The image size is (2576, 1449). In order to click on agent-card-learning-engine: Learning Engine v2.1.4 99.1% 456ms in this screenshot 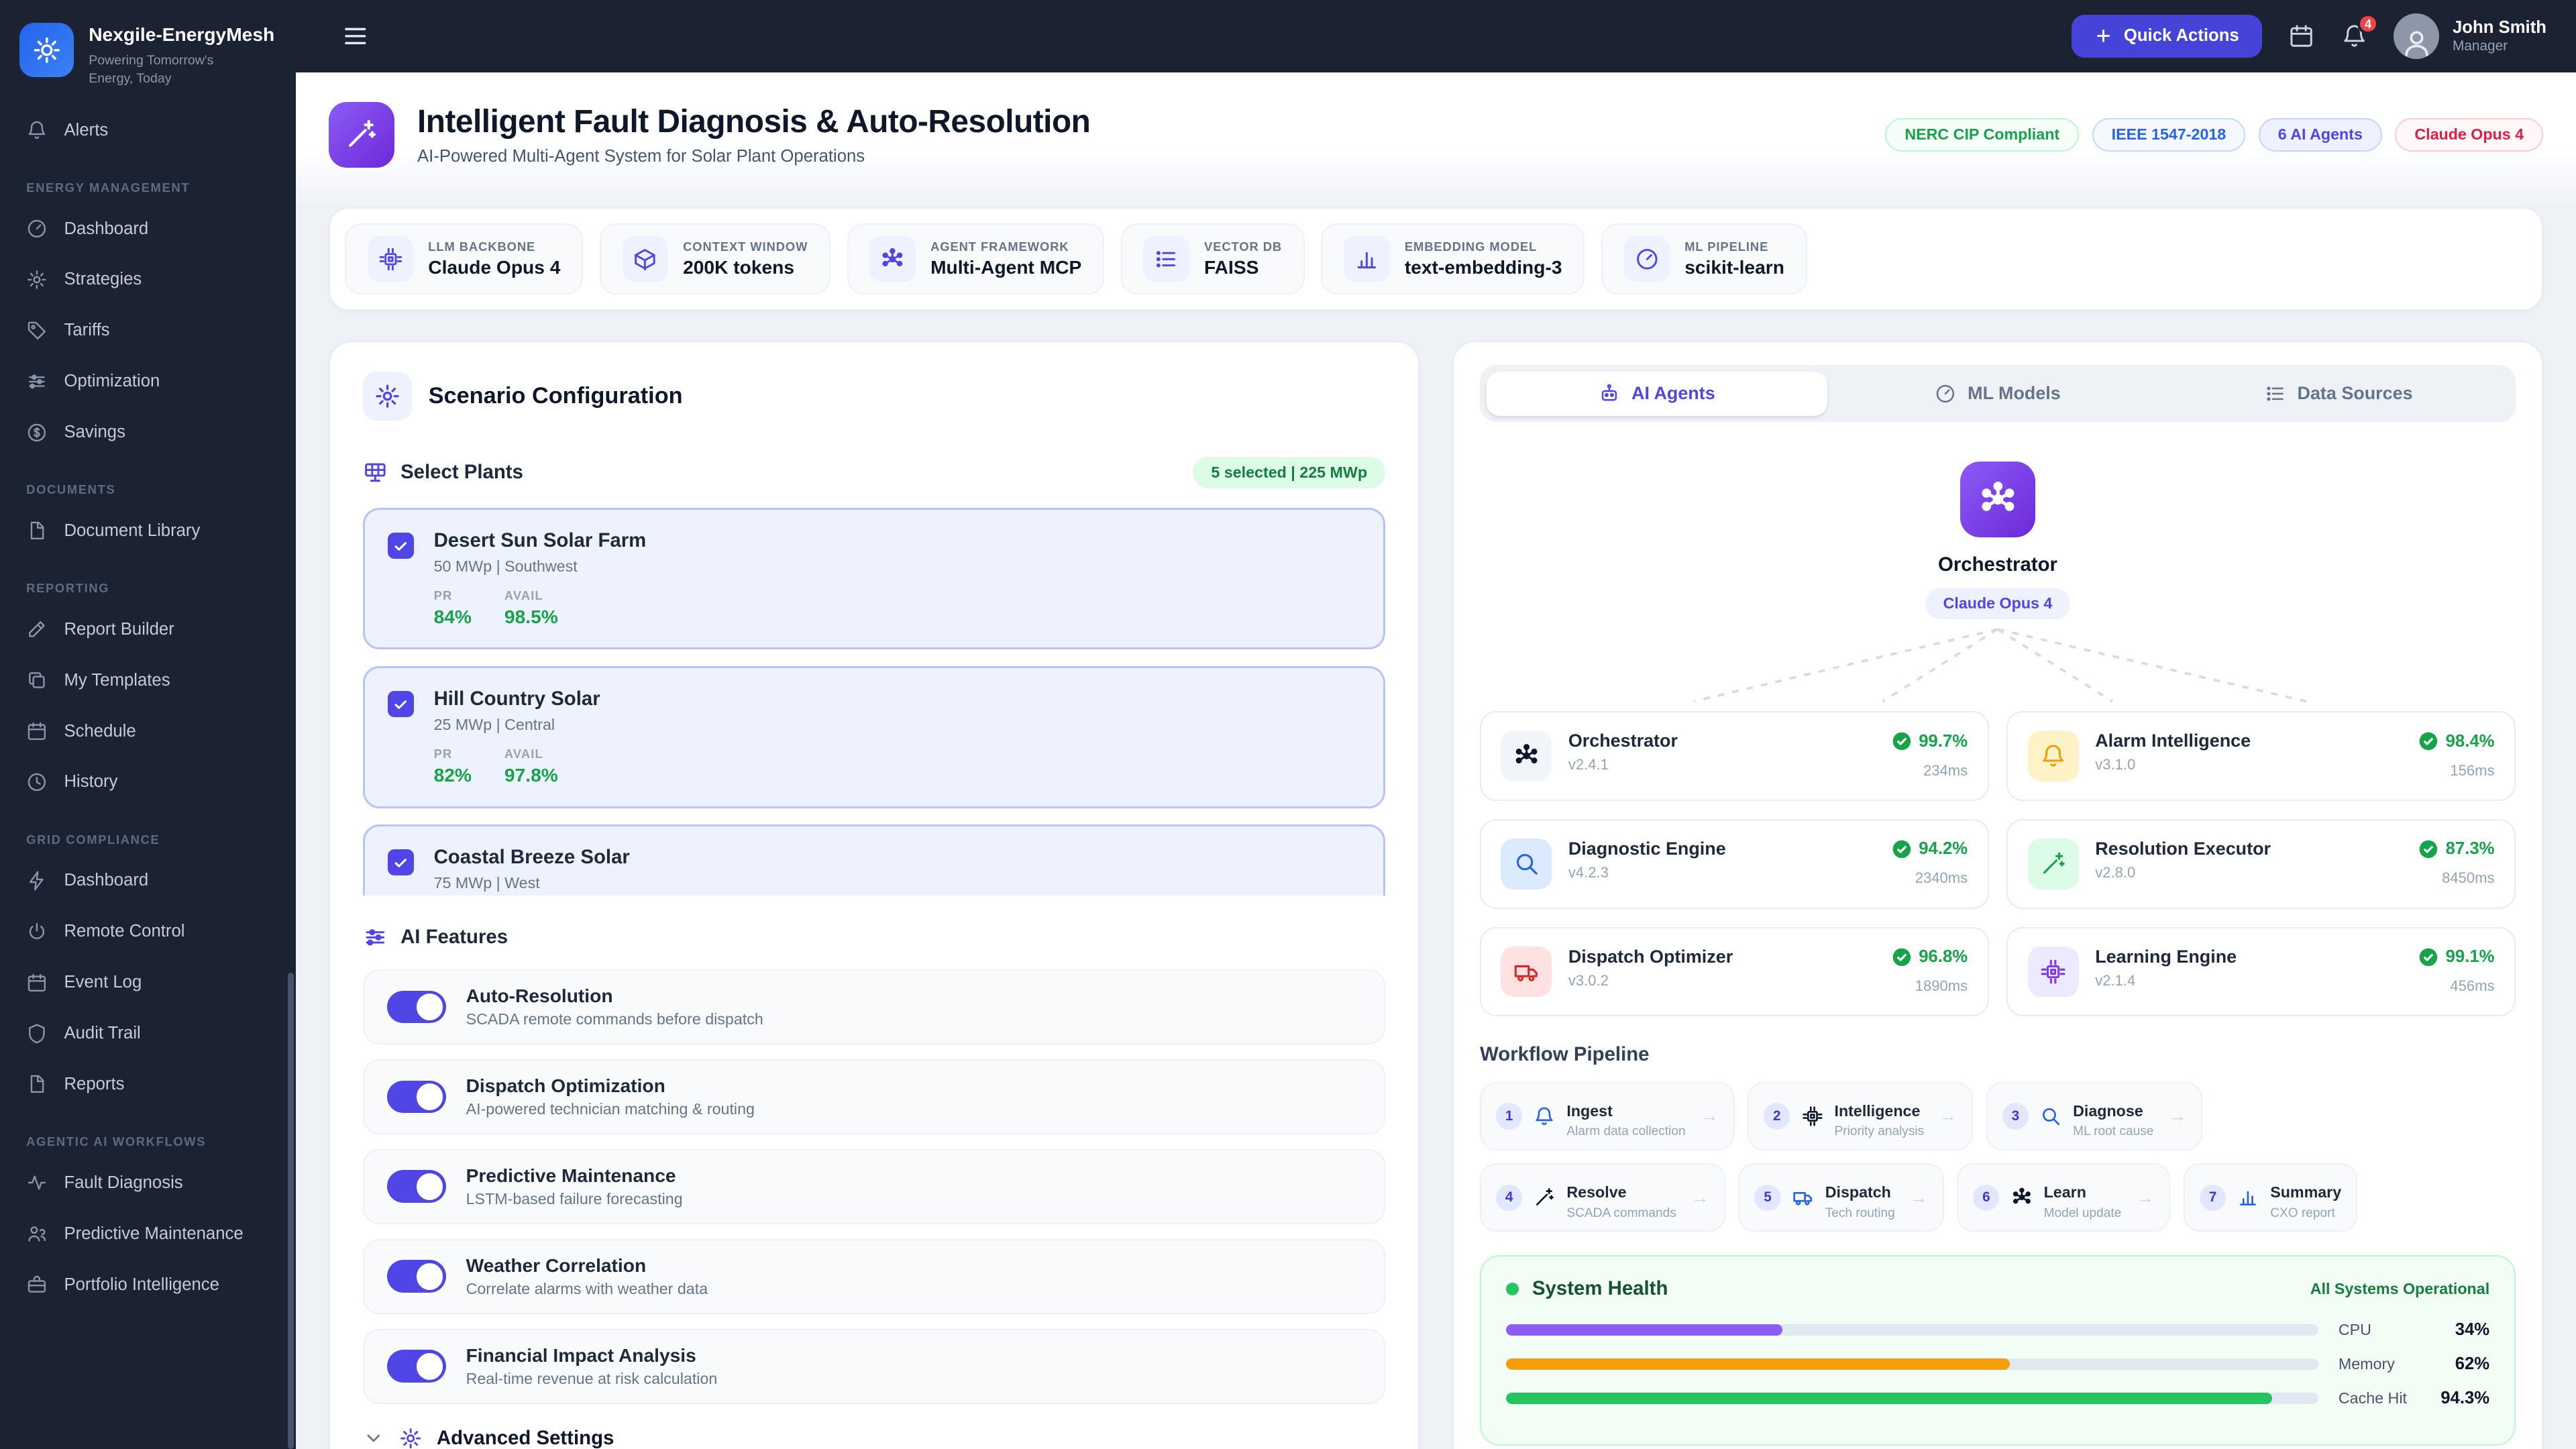, I will do `click(2261, 971)`.